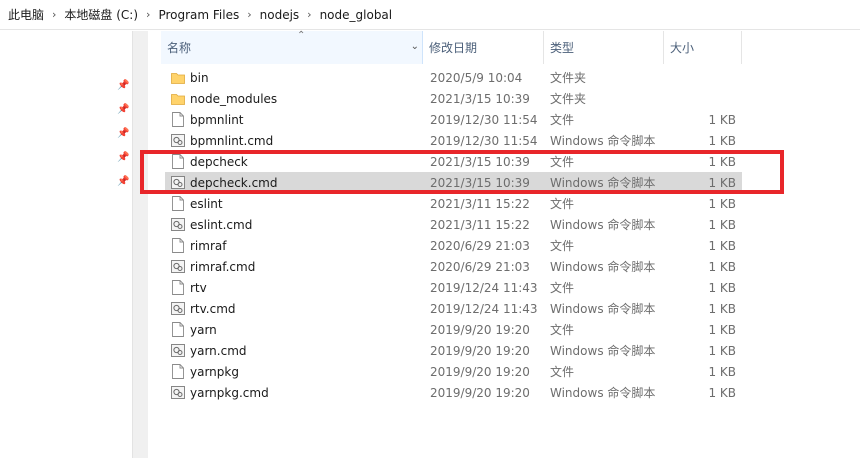 The width and height of the screenshot is (860, 458). I want to click on file-row: rtv 2019/12/24 11:43 文件 1 KB, so click(453, 287).